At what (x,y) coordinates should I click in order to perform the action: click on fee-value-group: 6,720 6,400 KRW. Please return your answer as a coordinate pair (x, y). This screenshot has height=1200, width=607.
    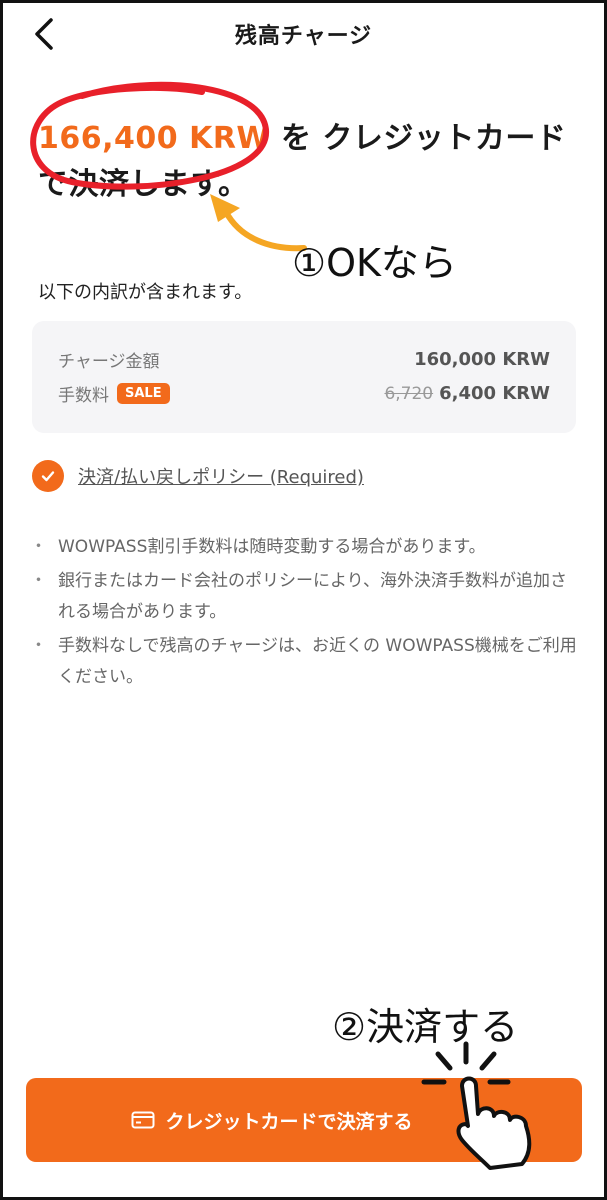
    Looking at the image, I should click on (467, 393).